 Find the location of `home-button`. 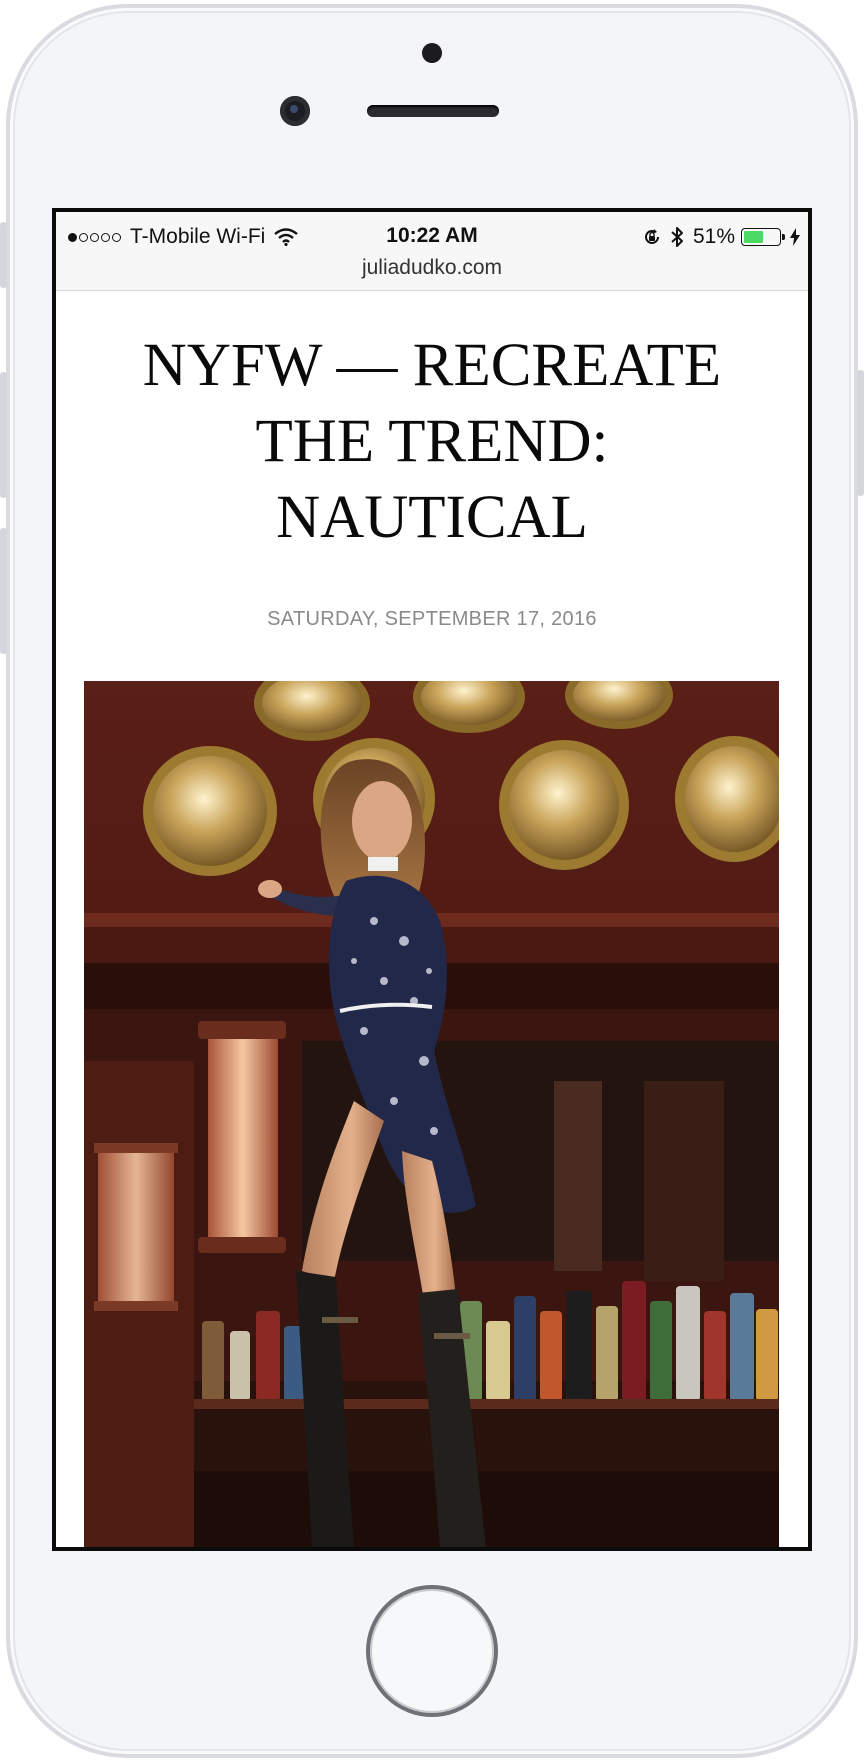

home-button is located at coordinates (432, 1651).